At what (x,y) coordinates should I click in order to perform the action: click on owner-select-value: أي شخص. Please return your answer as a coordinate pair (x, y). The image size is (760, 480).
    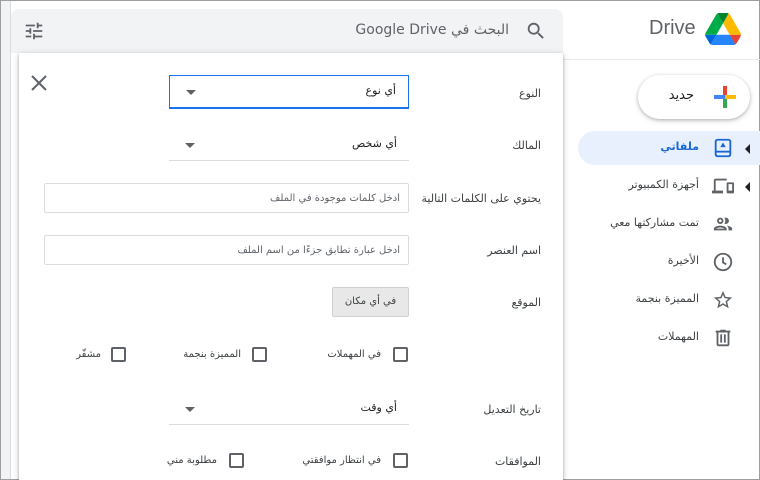
    Looking at the image, I should click on (374, 143).